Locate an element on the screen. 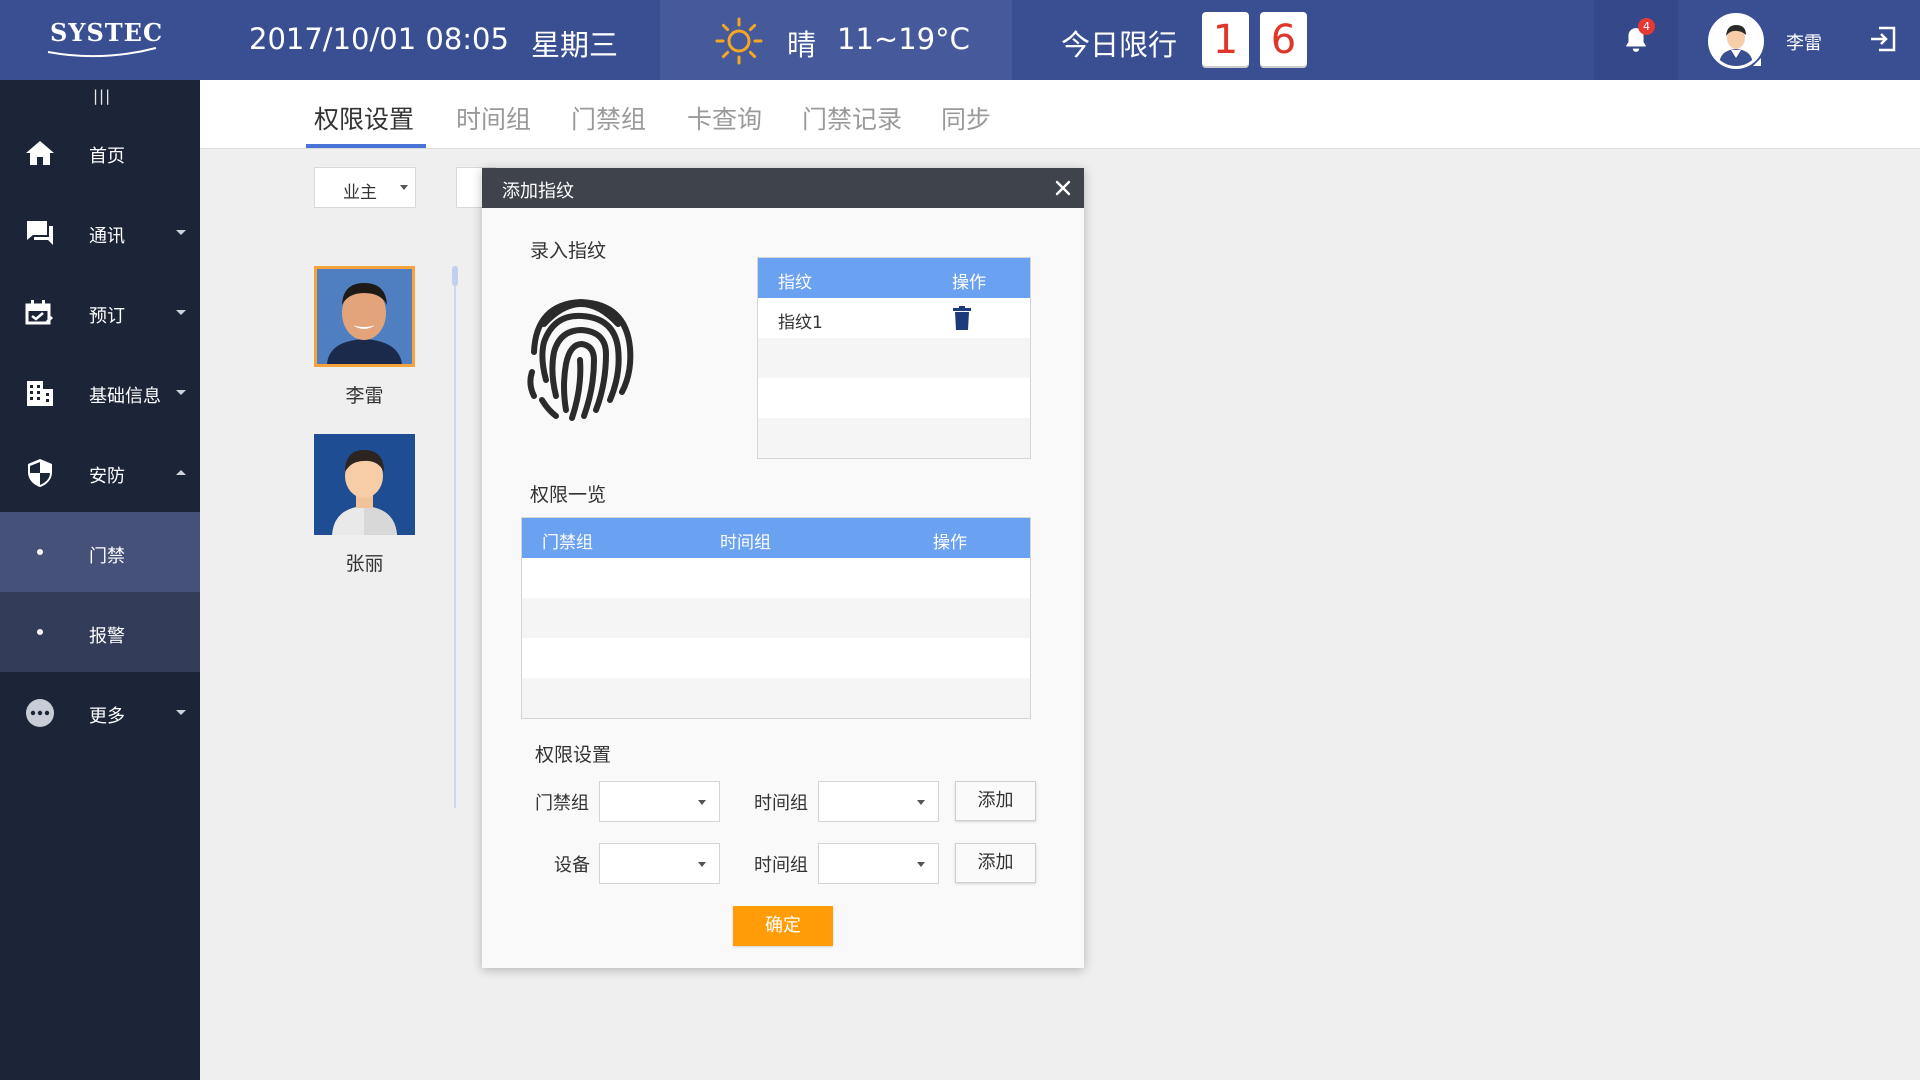 The height and width of the screenshot is (1080, 1920). fingerprint-table: 指纹 操作 指纹1 is located at coordinates (894, 358).